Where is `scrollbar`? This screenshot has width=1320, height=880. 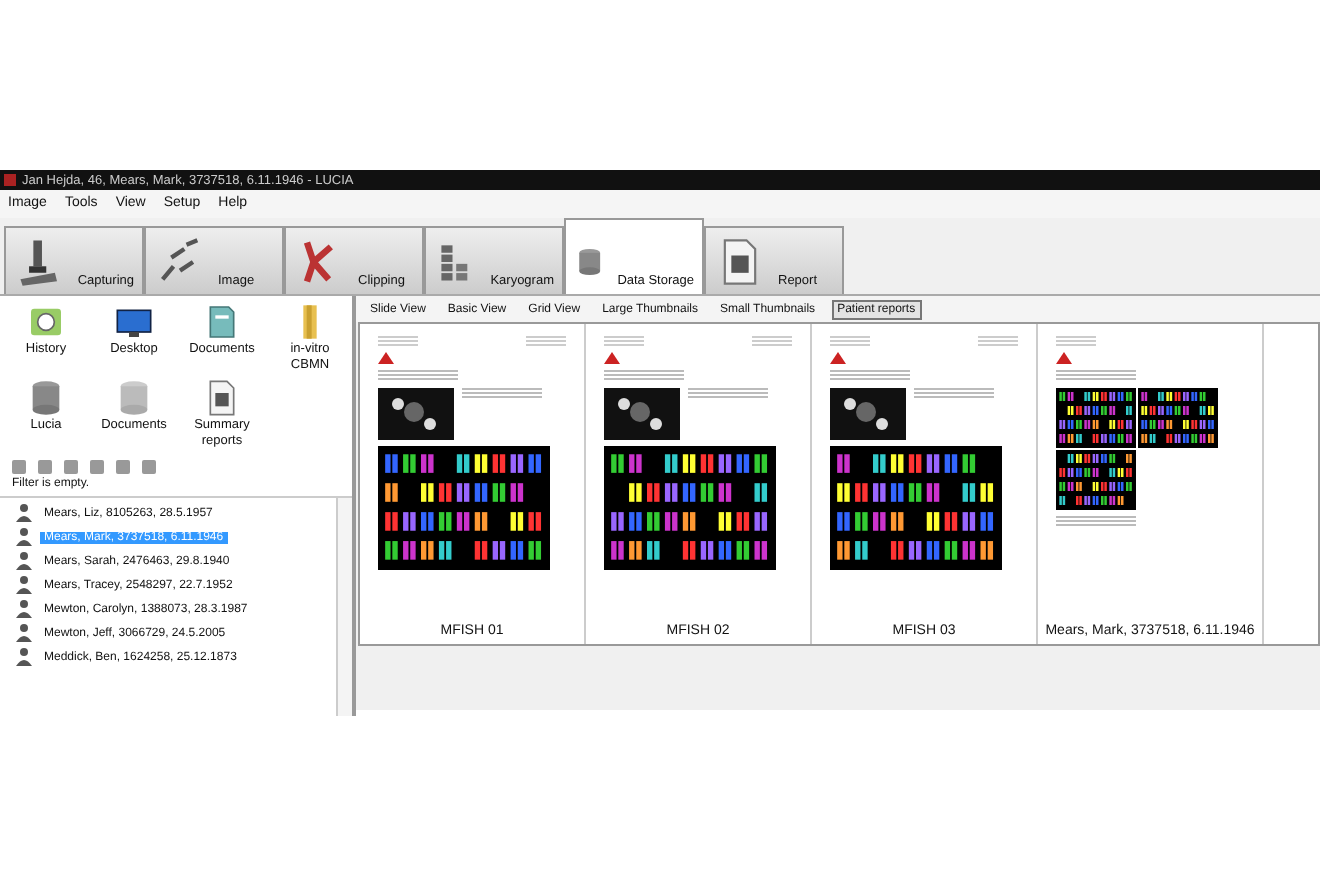 scrollbar is located at coordinates (344, 607).